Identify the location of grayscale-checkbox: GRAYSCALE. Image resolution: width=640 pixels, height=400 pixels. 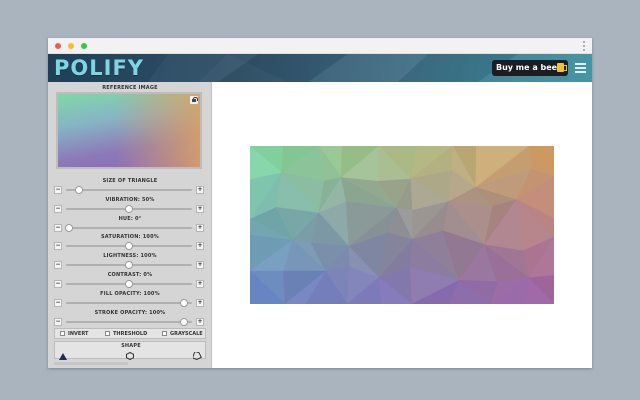
(182, 334).